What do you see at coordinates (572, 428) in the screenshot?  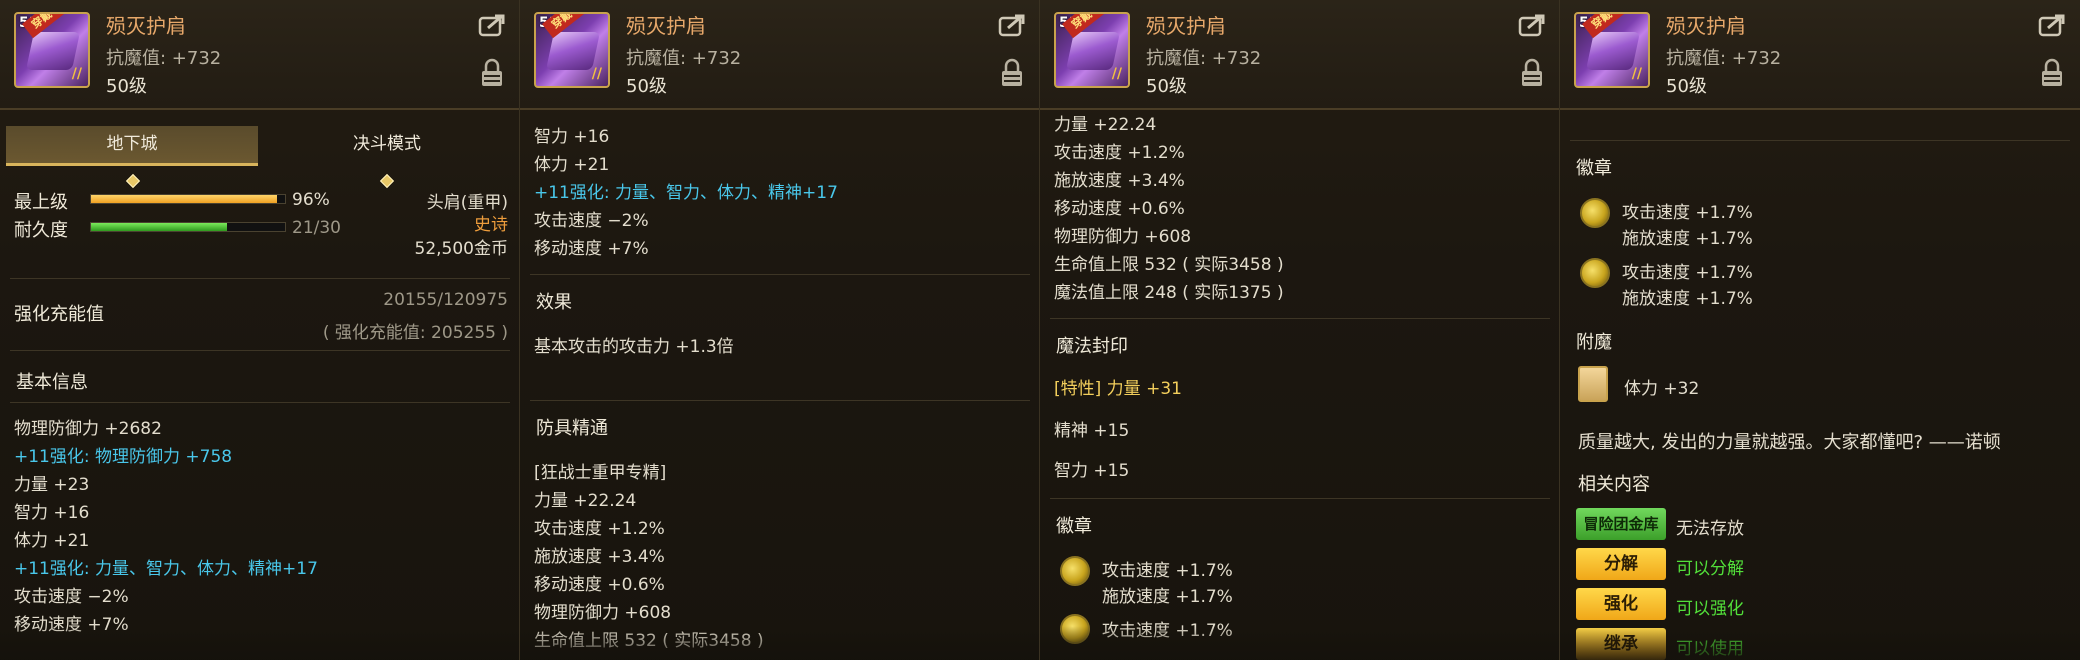 I see `mastery-heading: 防具精通` at bounding box center [572, 428].